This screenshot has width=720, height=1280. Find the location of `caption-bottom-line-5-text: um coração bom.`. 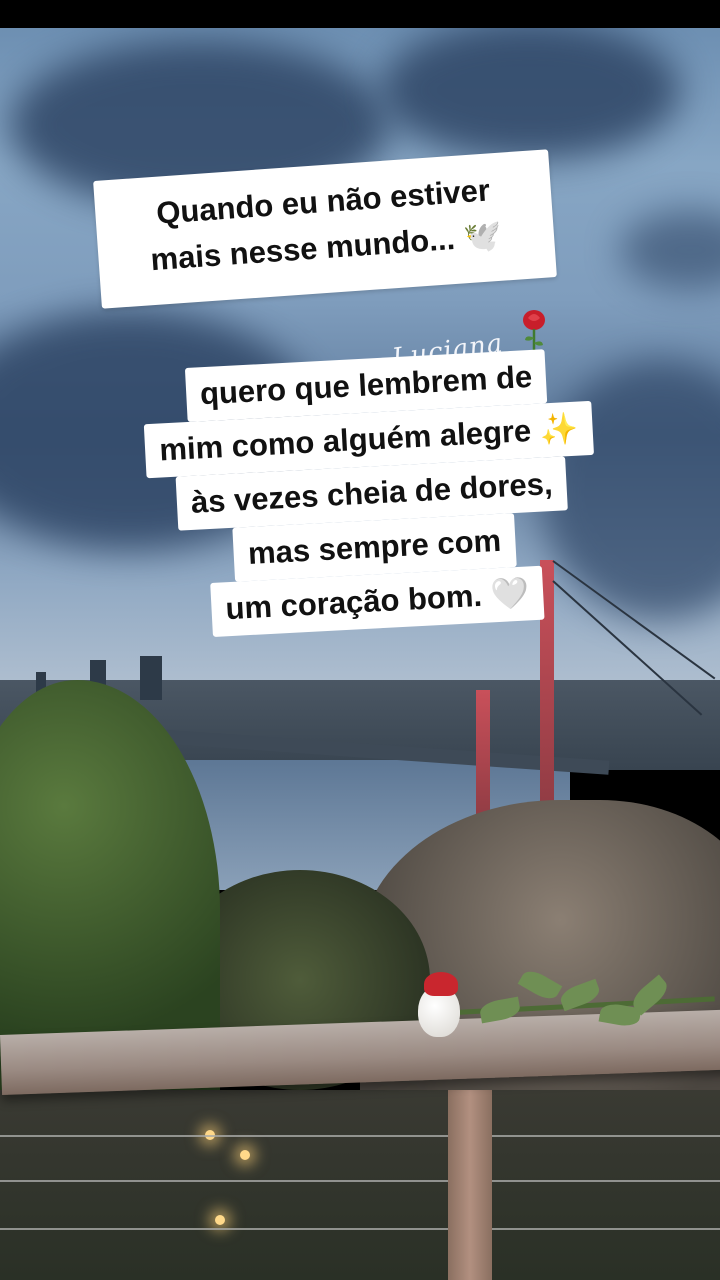

caption-bottom-line-5-text: um coração bom. is located at coordinates (353, 602).